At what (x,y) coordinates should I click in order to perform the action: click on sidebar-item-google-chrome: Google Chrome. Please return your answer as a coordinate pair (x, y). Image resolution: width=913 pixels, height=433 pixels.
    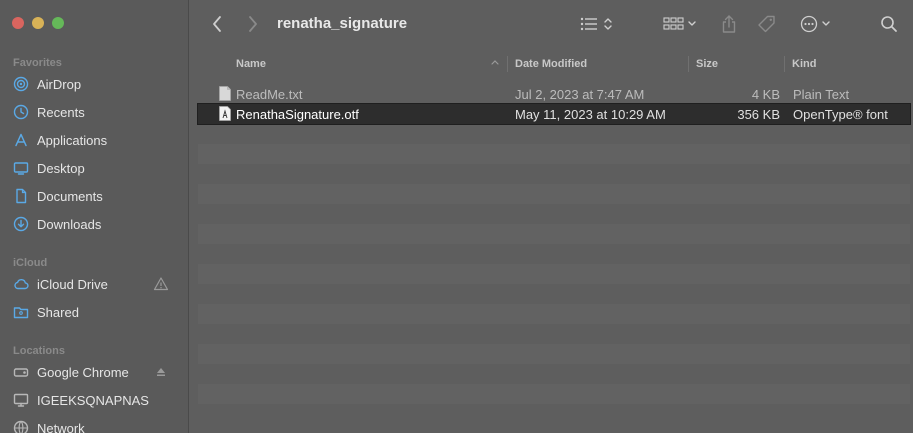
    Looking at the image, I should click on (94, 372).